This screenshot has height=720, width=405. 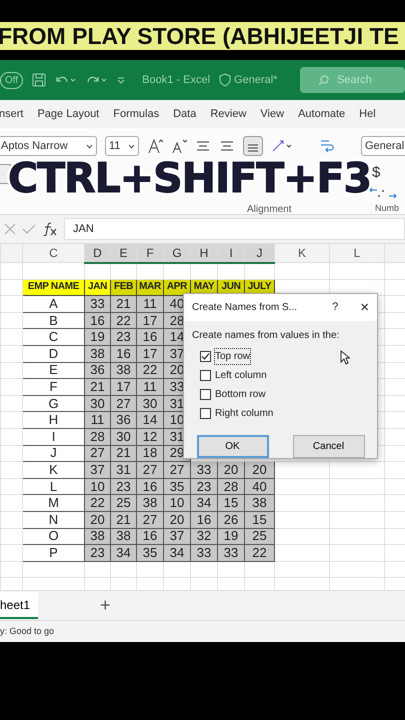 I want to click on column-header: H, so click(x=204, y=253).